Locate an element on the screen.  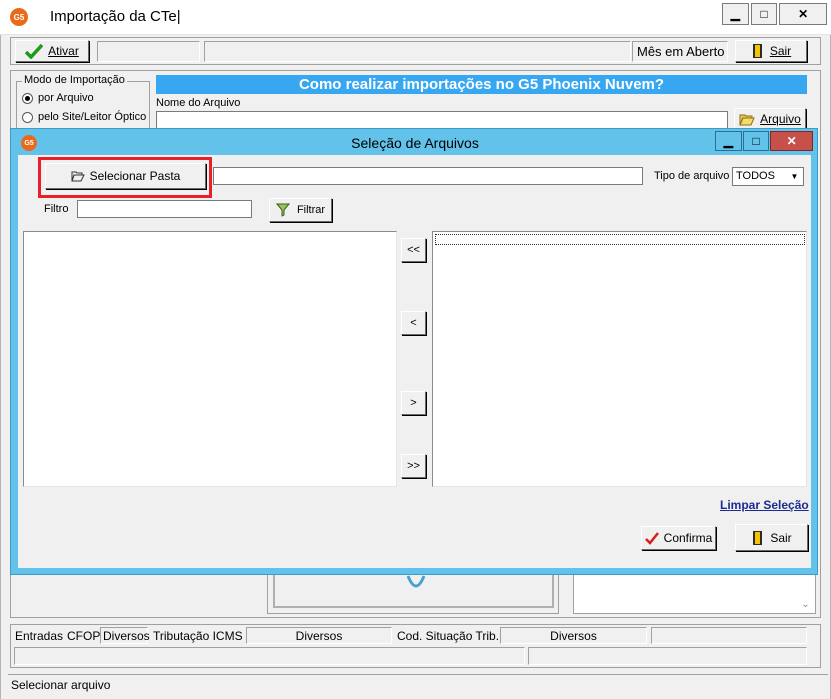
filtro-label: Filtro is located at coordinates (56, 209).